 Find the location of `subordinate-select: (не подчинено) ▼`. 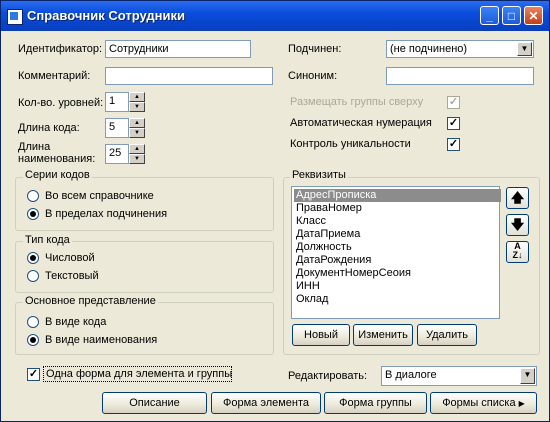

subordinate-select: (не подчинено) ▼ is located at coordinates (460, 49).